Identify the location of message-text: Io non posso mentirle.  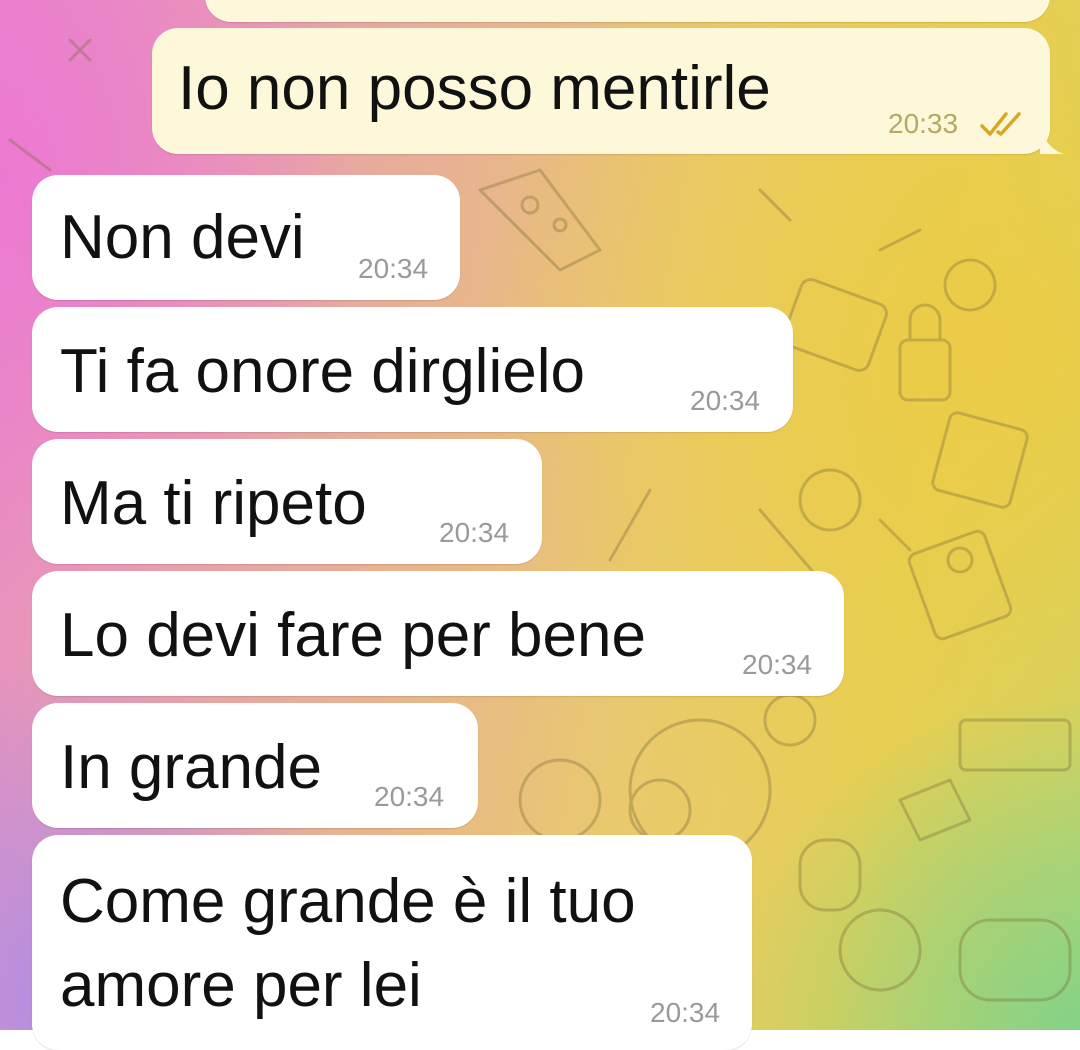
(474, 88).